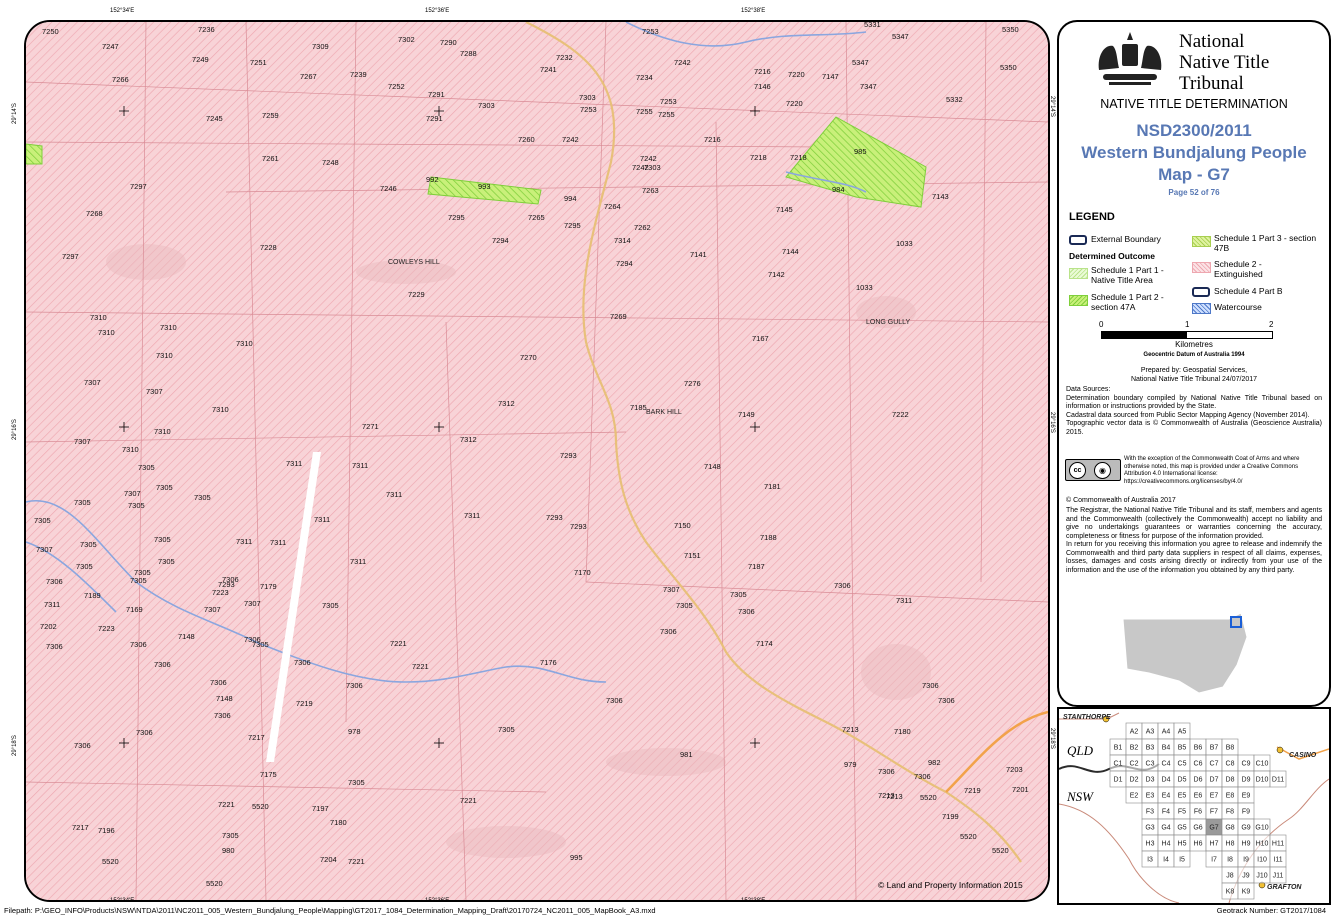 The width and height of the screenshot is (1334, 919). I want to click on geotrack-number: Geotrack Number: GT2017/1084, so click(1271, 910).